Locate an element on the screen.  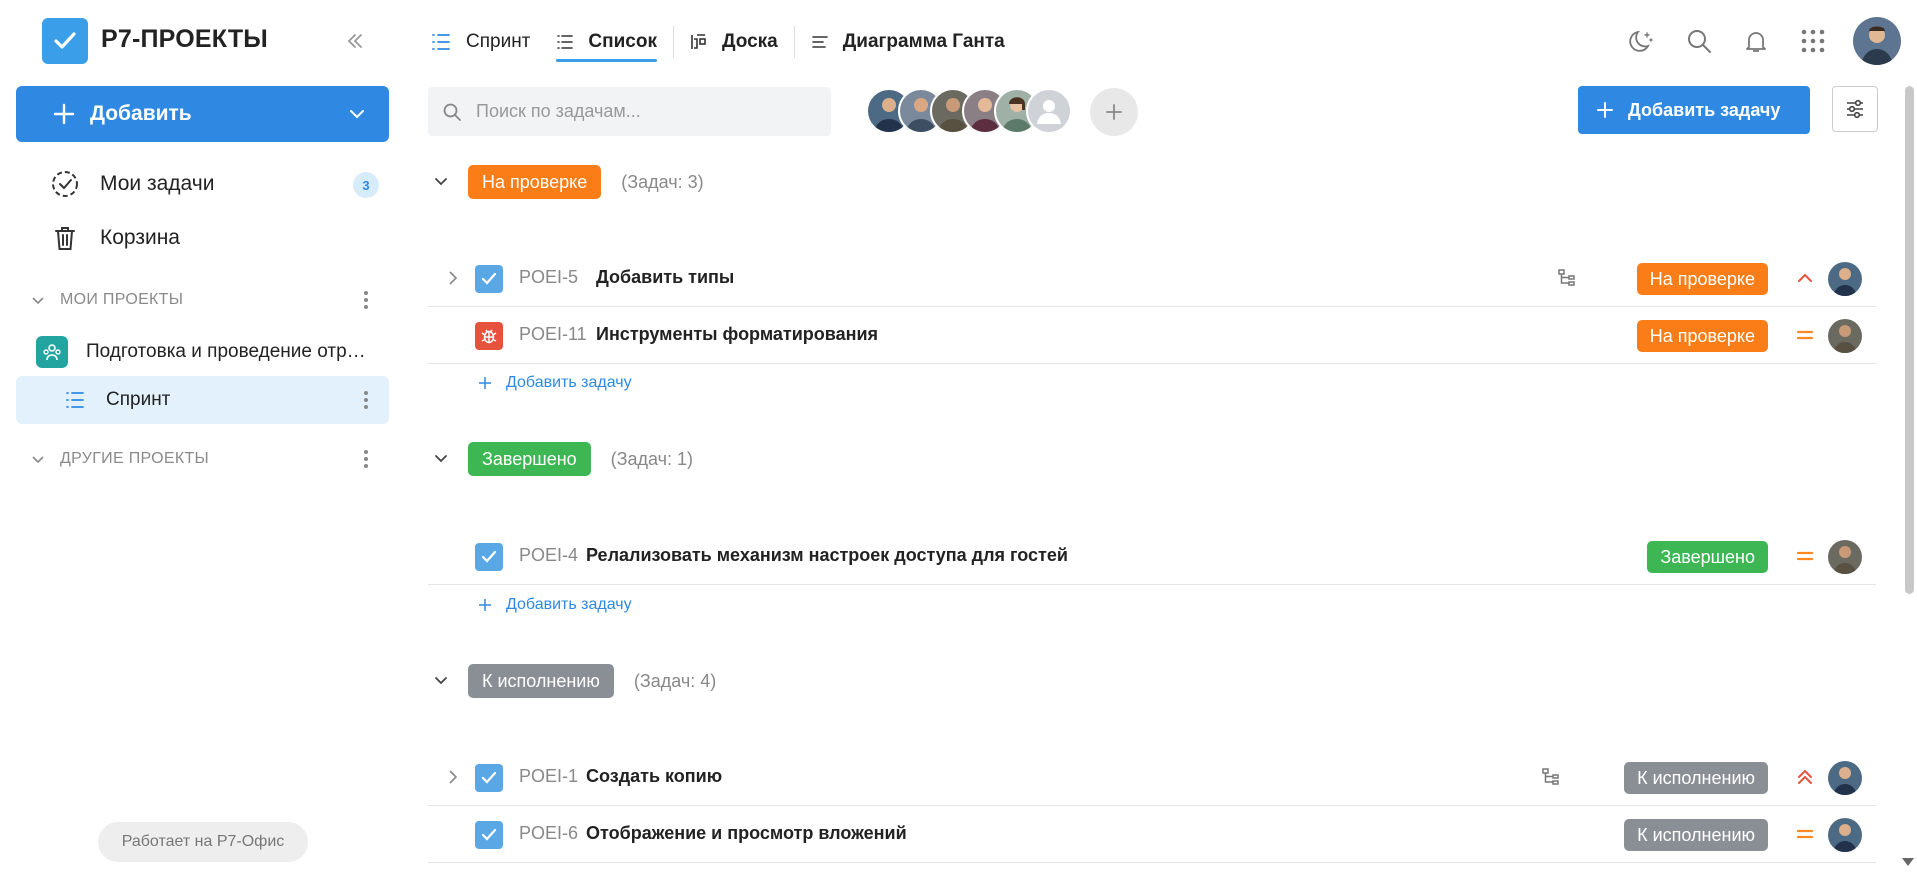
placeholder-avatar is located at coordinates (1049, 111).